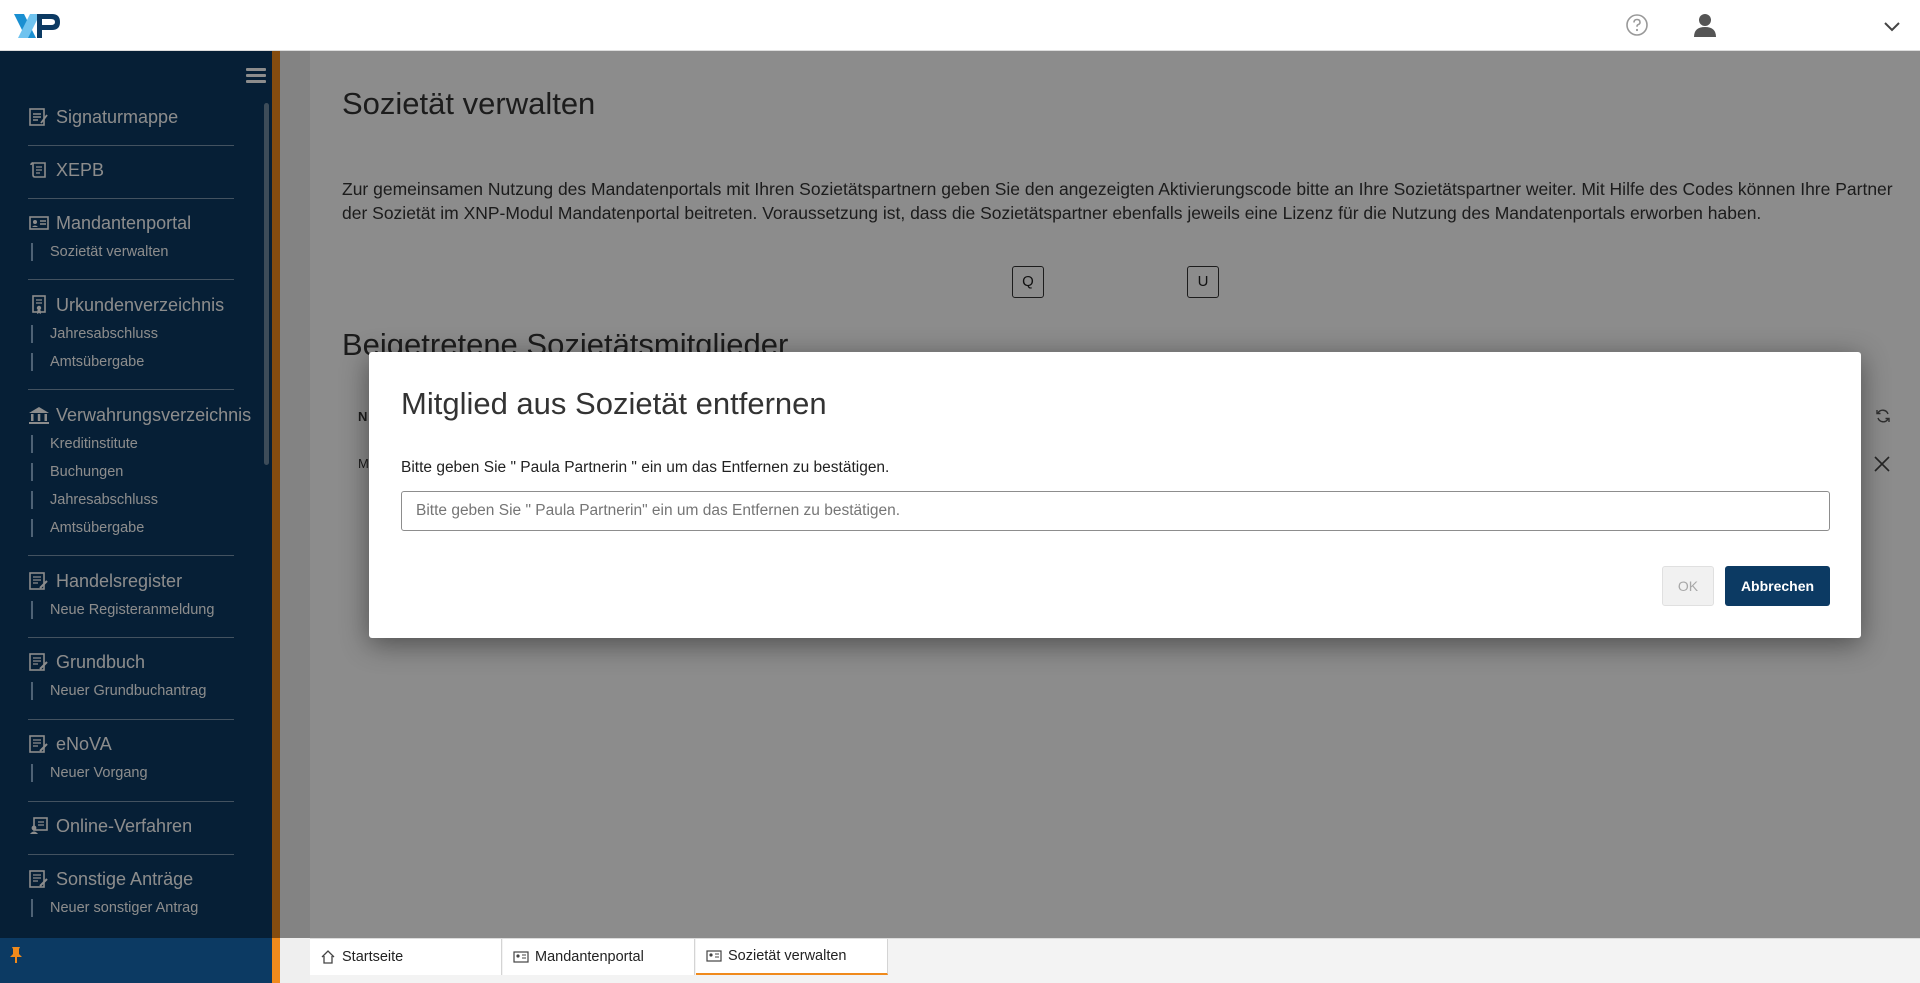  What do you see at coordinates (406, 957) in the screenshot?
I see `tab-startseite: Startseite` at bounding box center [406, 957].